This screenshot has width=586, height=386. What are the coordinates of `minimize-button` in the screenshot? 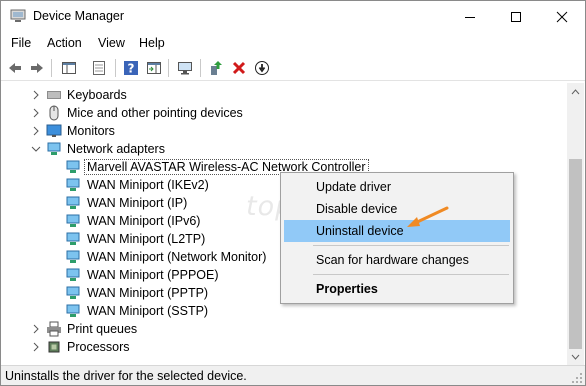 It's located at (470, 16).